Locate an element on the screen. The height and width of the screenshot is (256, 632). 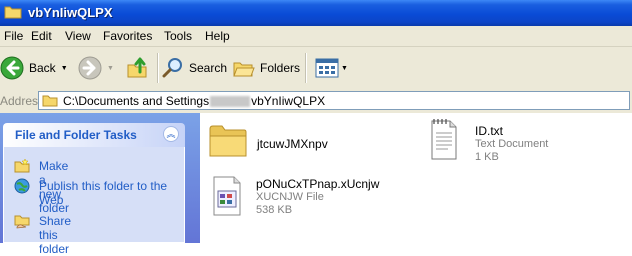
up-folder-button is located at coordinates (138, 68).